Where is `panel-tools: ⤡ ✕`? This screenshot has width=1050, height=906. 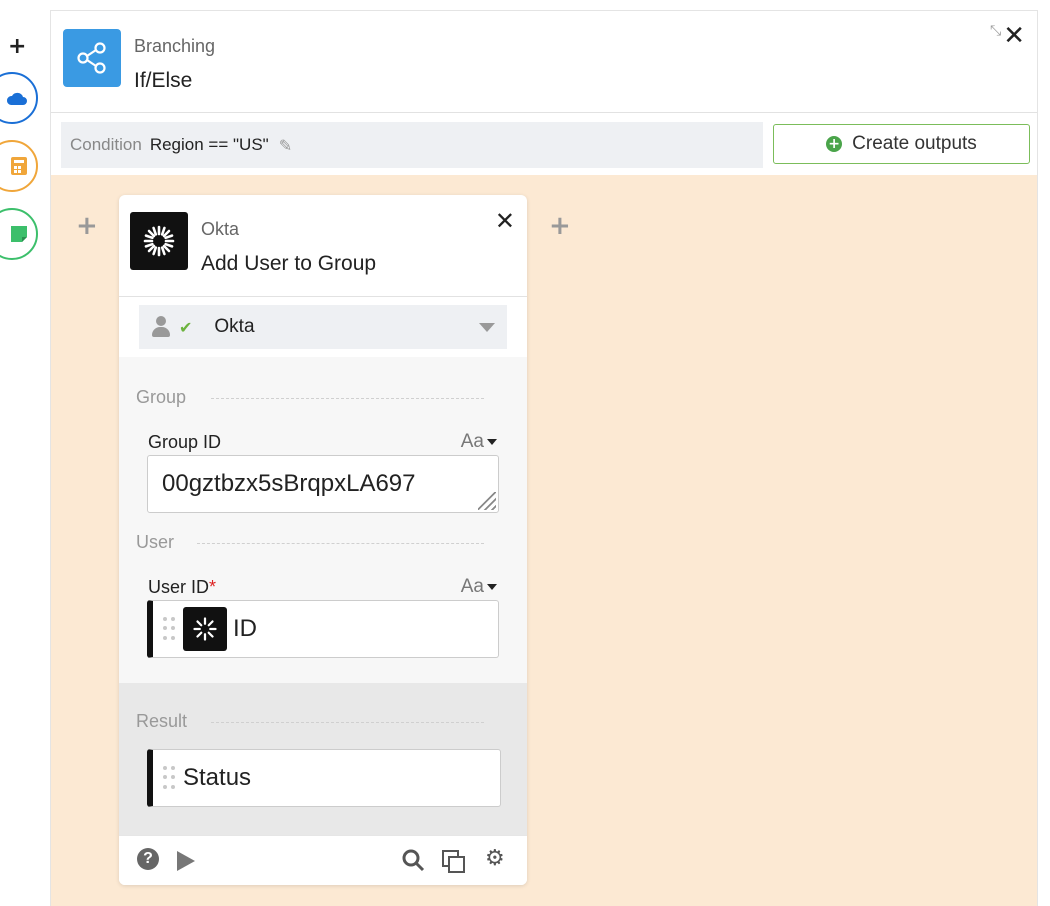 panel-tools: ⤡ ✕ is located at coordinates (1007, 36).